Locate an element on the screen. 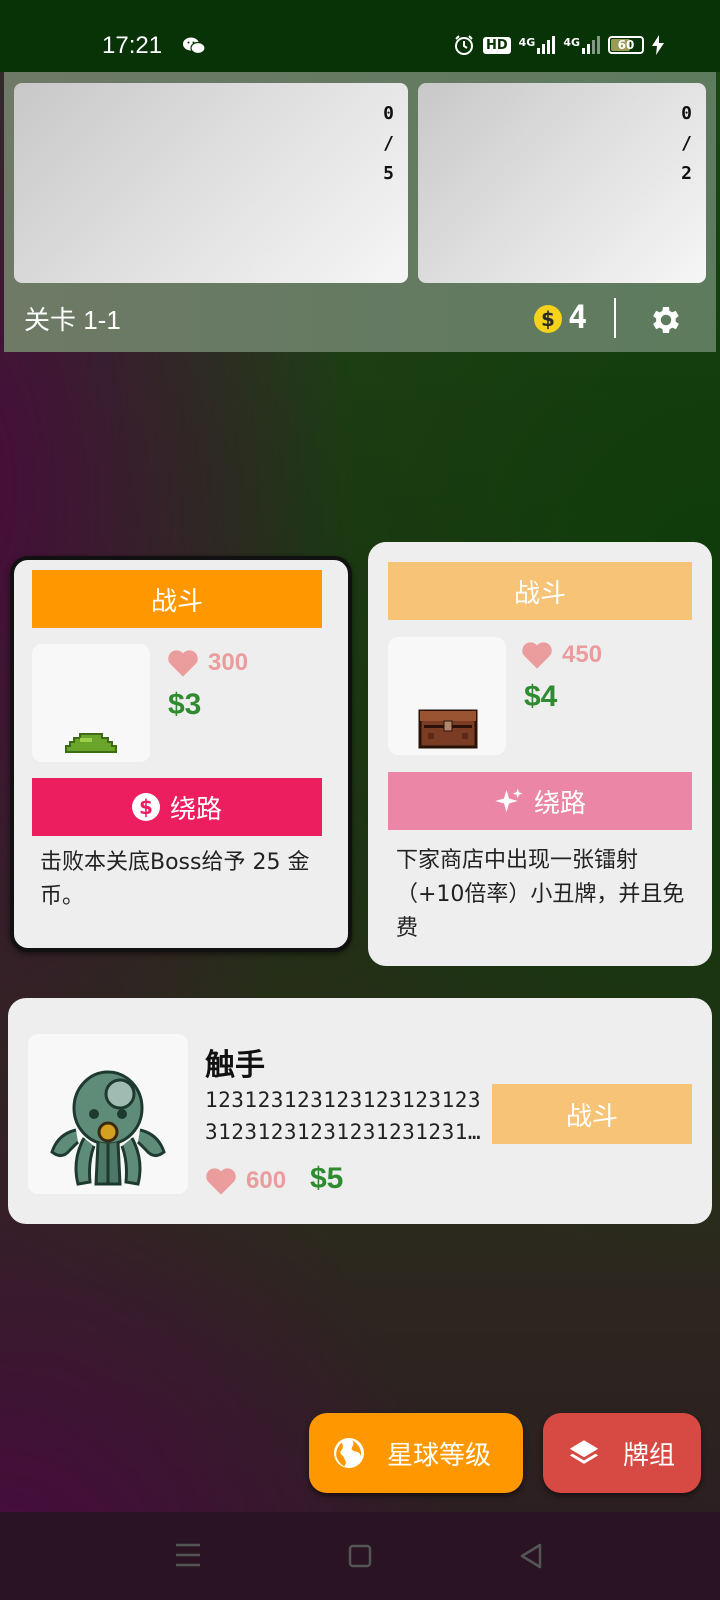  planet-level-button: 星球等级 is located at coordinates (416, 1453).